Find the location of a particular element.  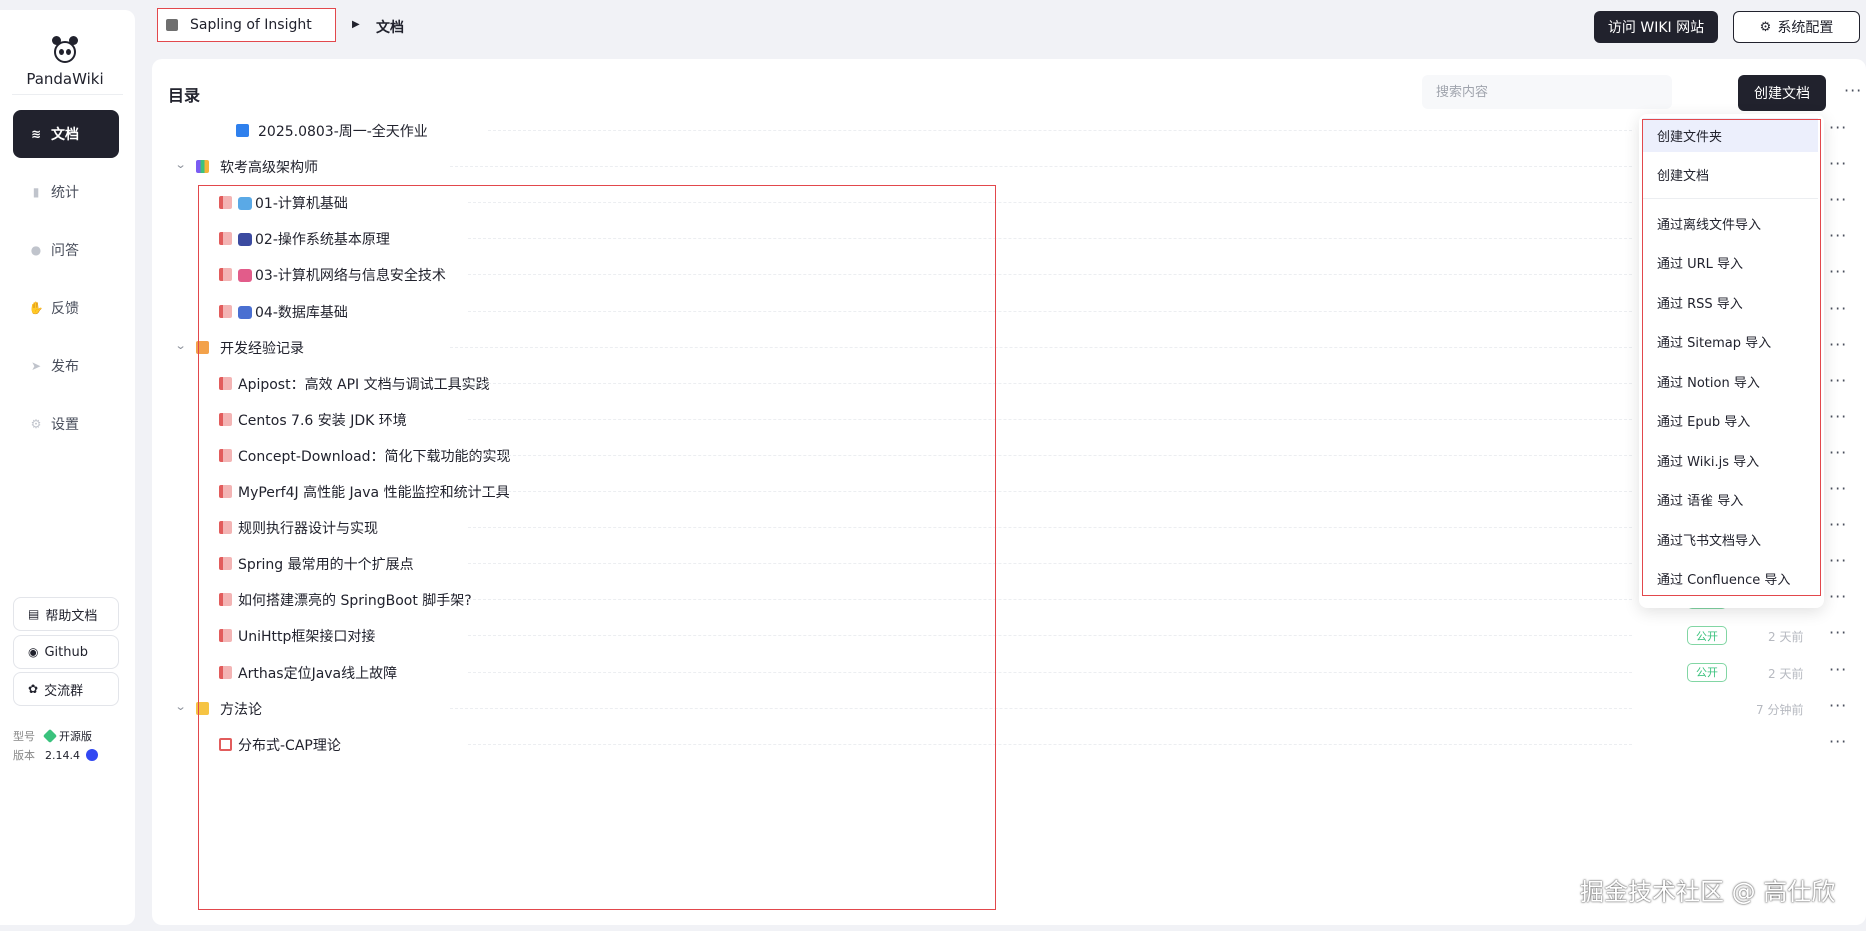

tree-item-label: UniHttp框架接口对接 is located at coordinates (306, 636).